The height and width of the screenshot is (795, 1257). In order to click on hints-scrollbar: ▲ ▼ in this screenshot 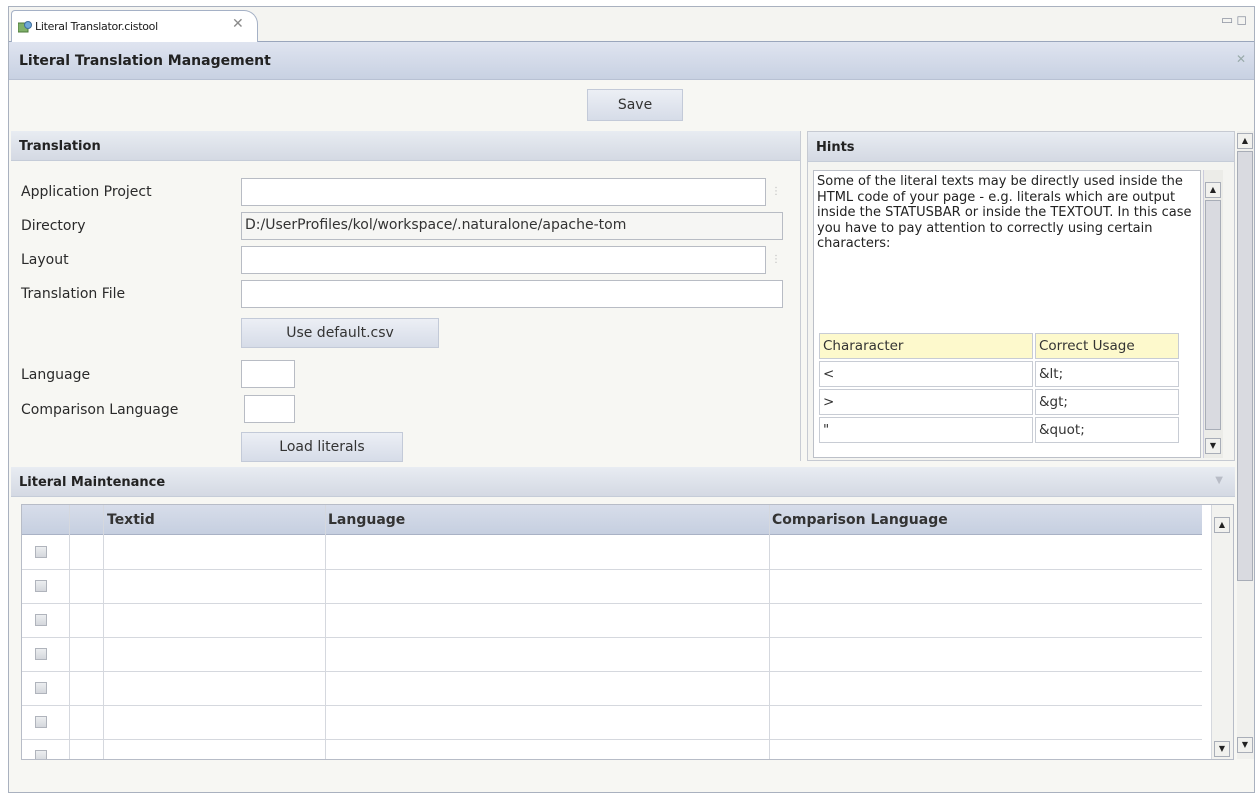, I will do `click(1213, 314)`.